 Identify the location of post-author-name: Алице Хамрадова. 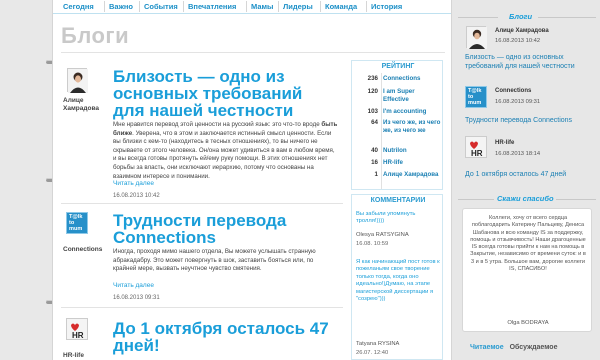
(83, 105).